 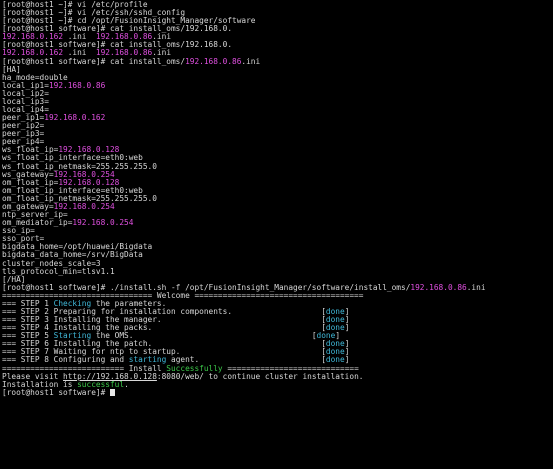 What do you see at coordinates (126, 384) in the screenshot?
I see `terminal-text: .` at bounding box center [126, 384].